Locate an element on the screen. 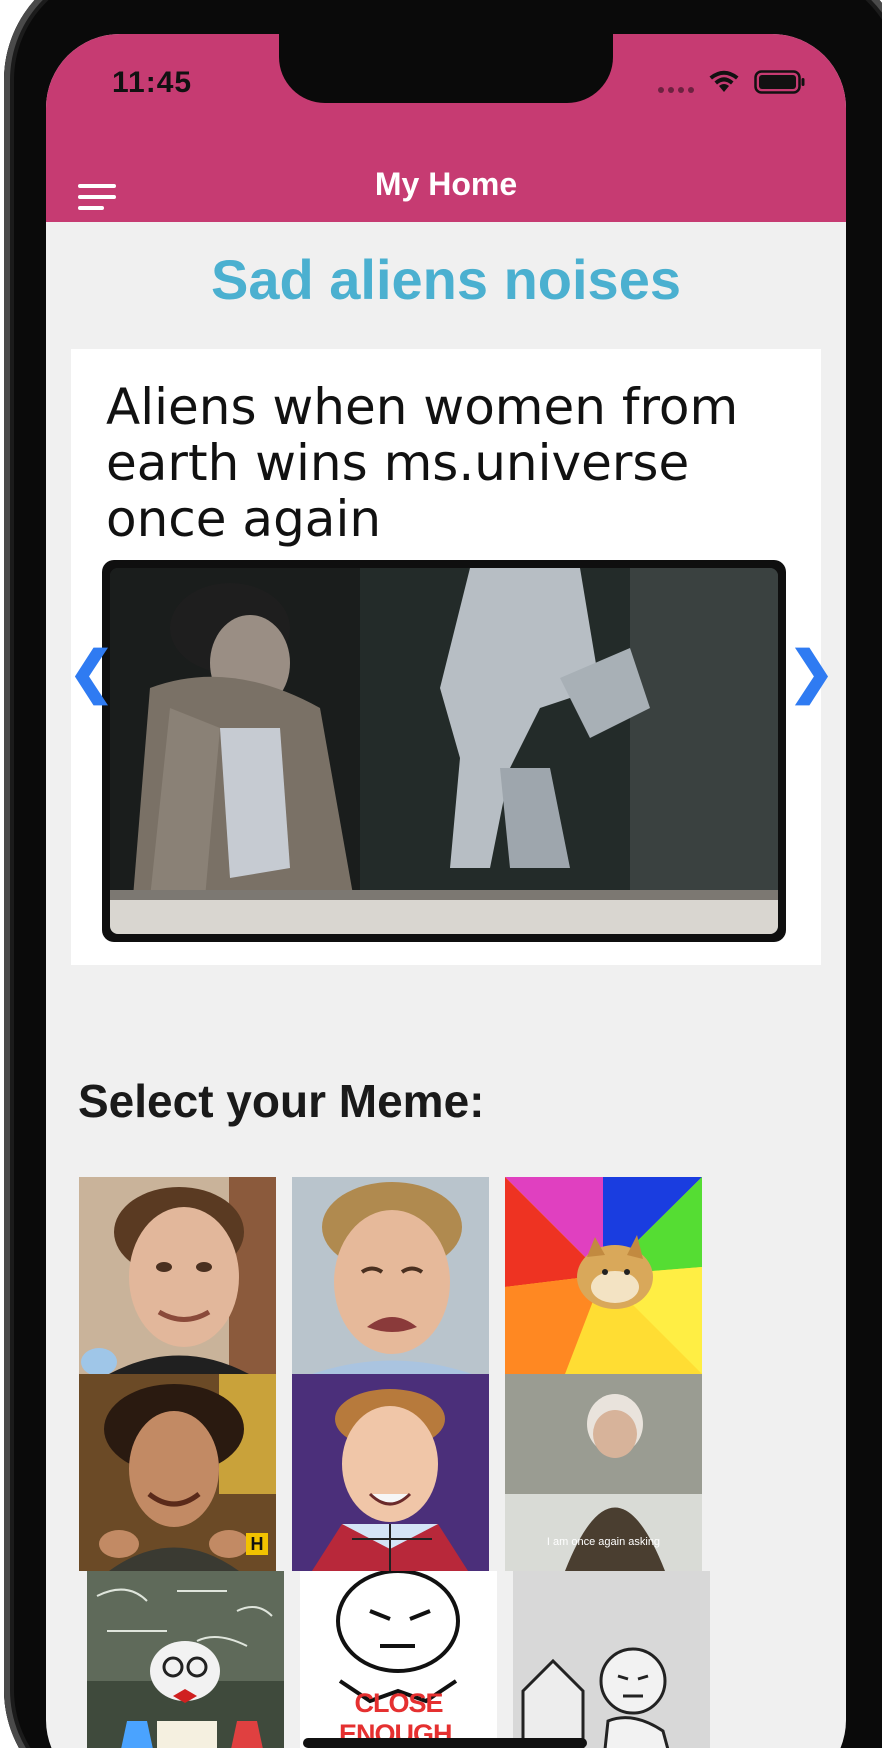 The height and width of the screenshot is (1748, 882). bernie-caption: I am once again asking is located at coordinates (603, 1542).